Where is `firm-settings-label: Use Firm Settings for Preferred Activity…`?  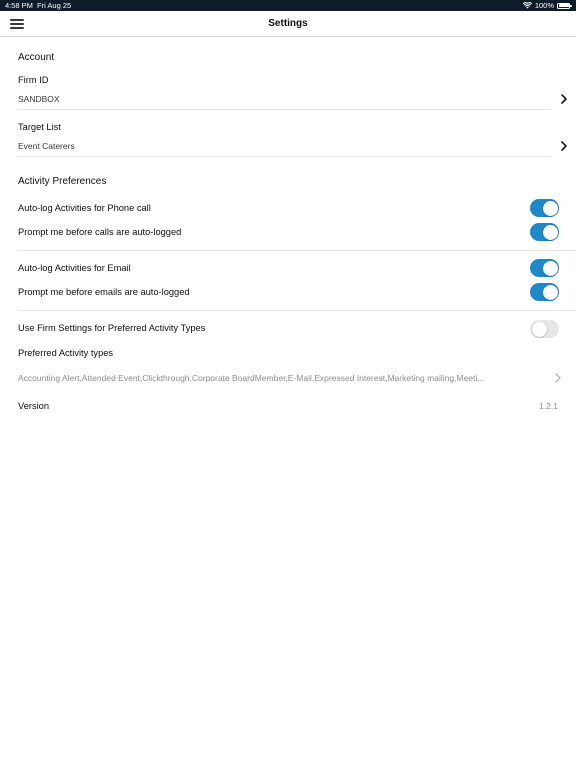 firm-settings-label: Use Firm Settings for Preferred Activity… is located at coordinates (112, 328).